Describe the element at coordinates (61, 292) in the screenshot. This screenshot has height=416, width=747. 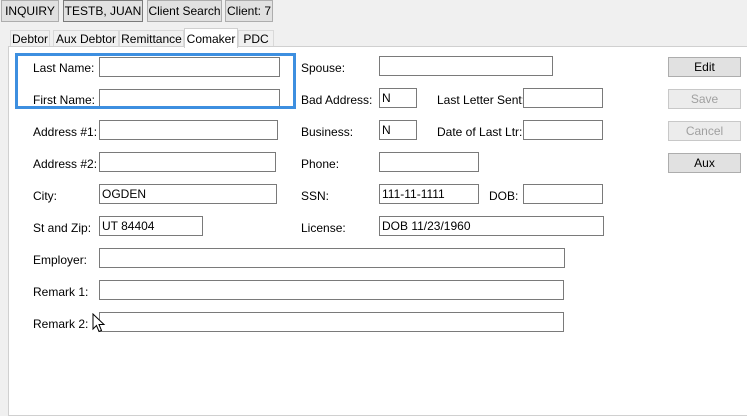
I see `remark1-label: Remark 1:` at that location.